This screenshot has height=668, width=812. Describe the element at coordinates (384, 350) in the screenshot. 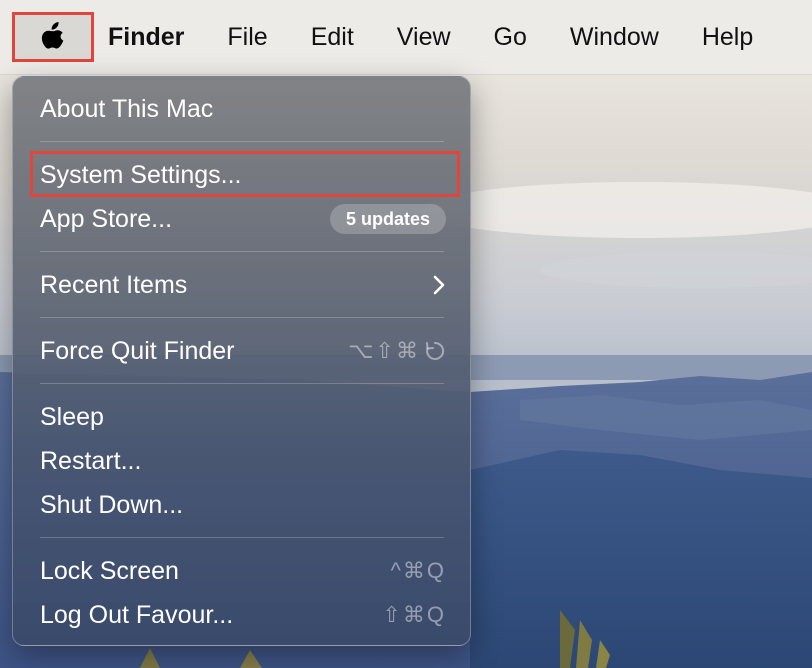

I see `force-quit-shortcut-keys: ⌥⇧⌘` at that location.